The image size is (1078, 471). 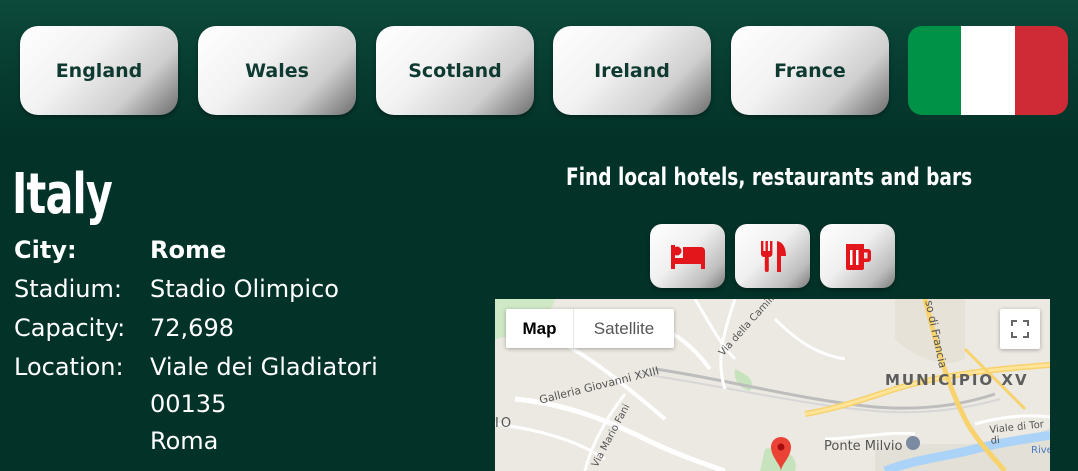 I want to click on beer-mug-icon, so click(x=858, y=257).